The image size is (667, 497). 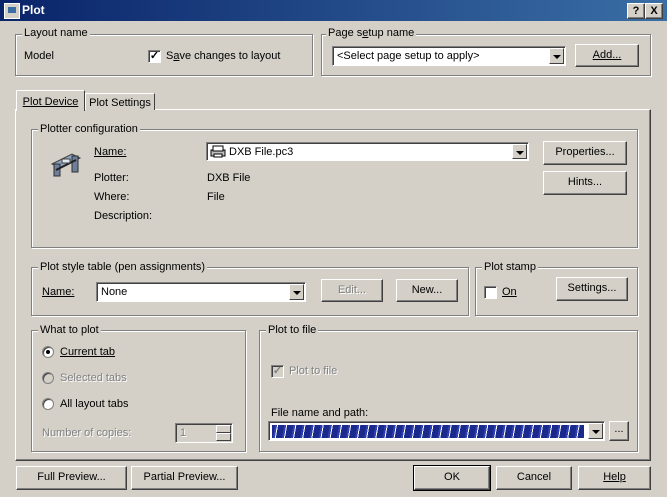 I want to click on plot-style-select: None, so click(x=201, y=292).